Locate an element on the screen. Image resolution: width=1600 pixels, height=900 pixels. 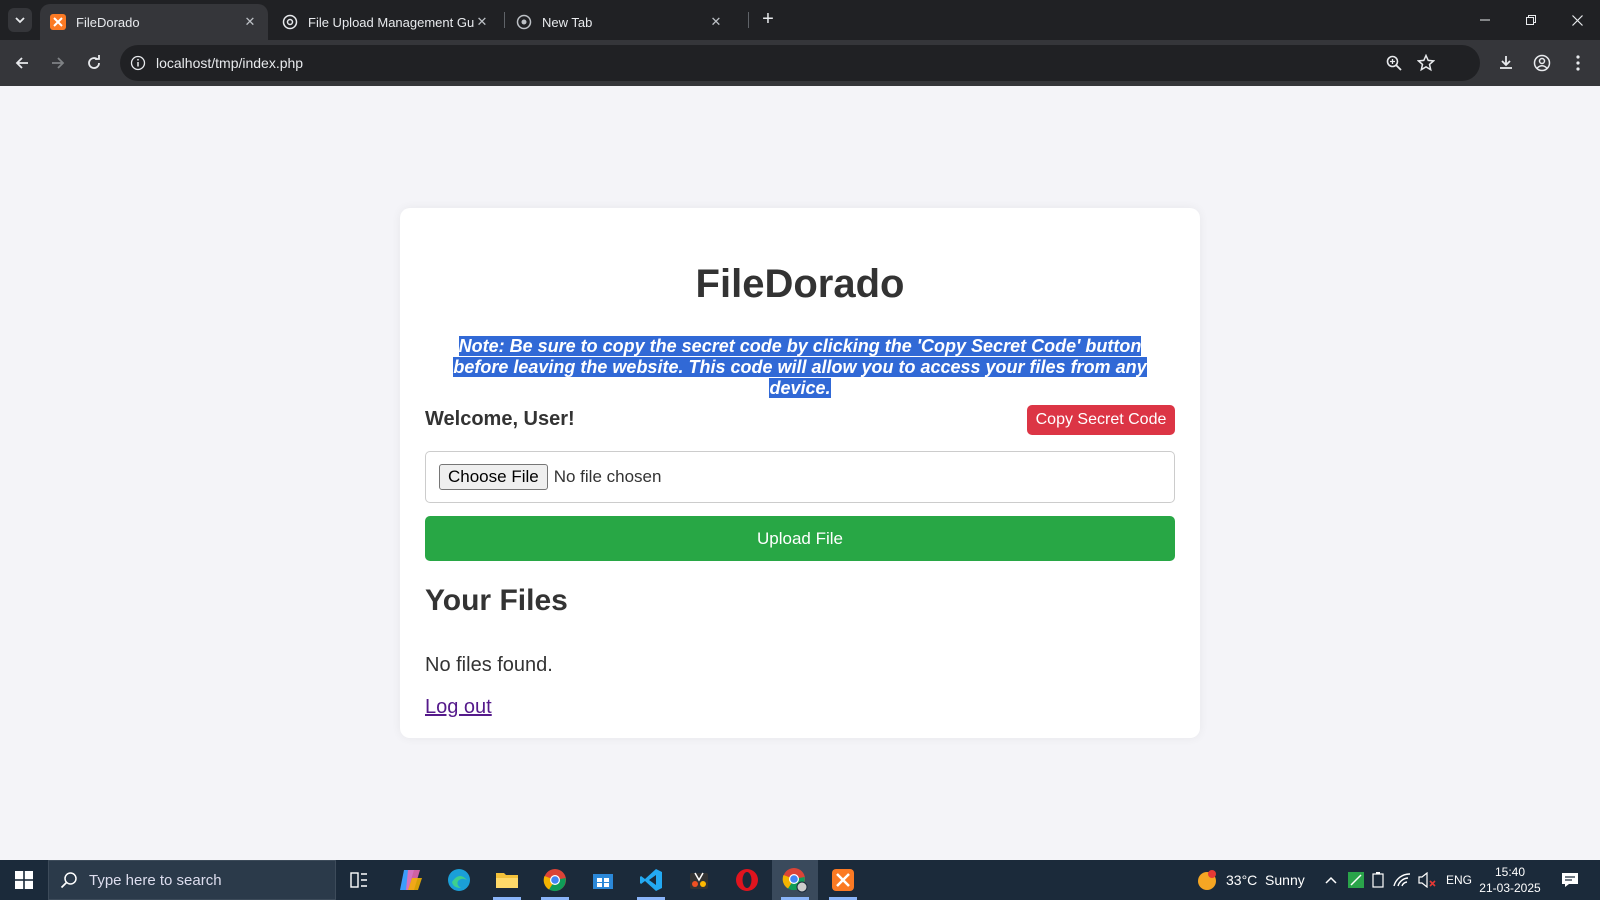
chevron-up-icon is located at coordinates (1331, 880).